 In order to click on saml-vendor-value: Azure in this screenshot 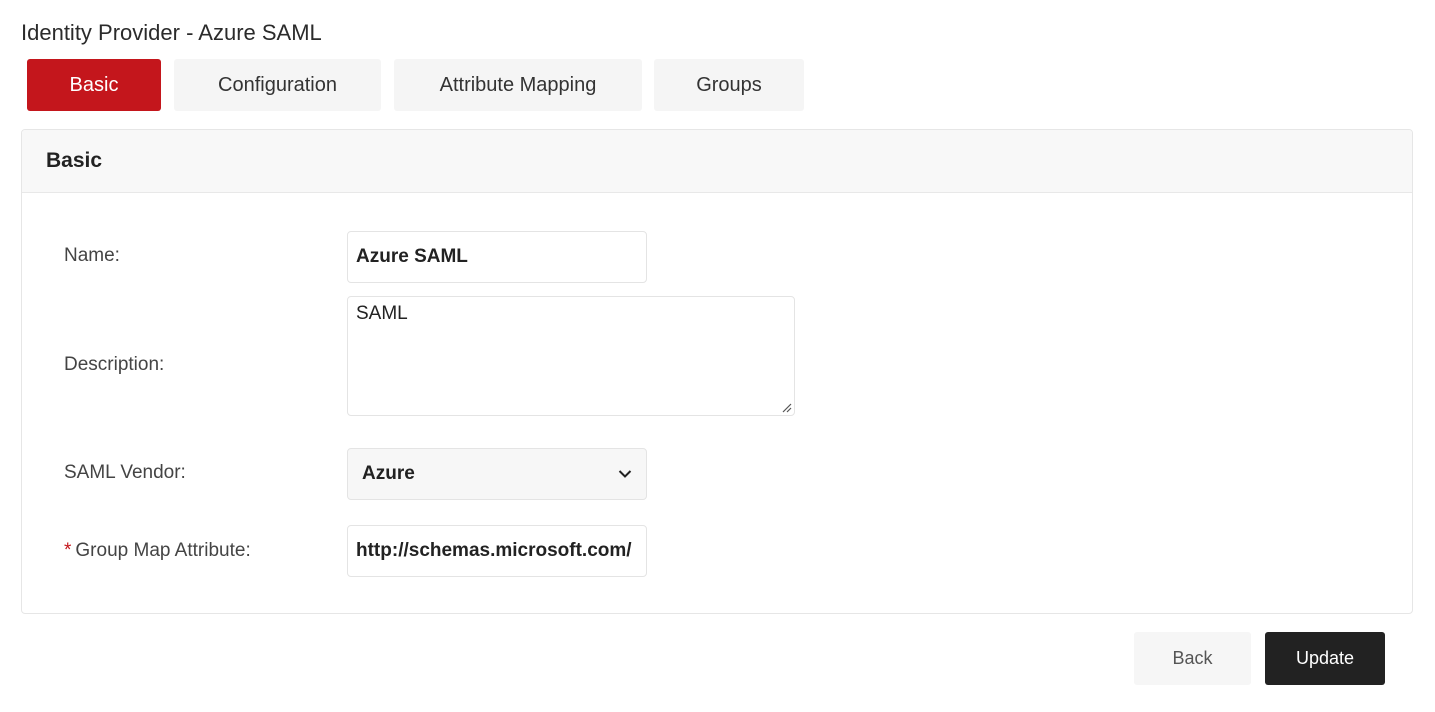, I will do `click(388, 473)`.